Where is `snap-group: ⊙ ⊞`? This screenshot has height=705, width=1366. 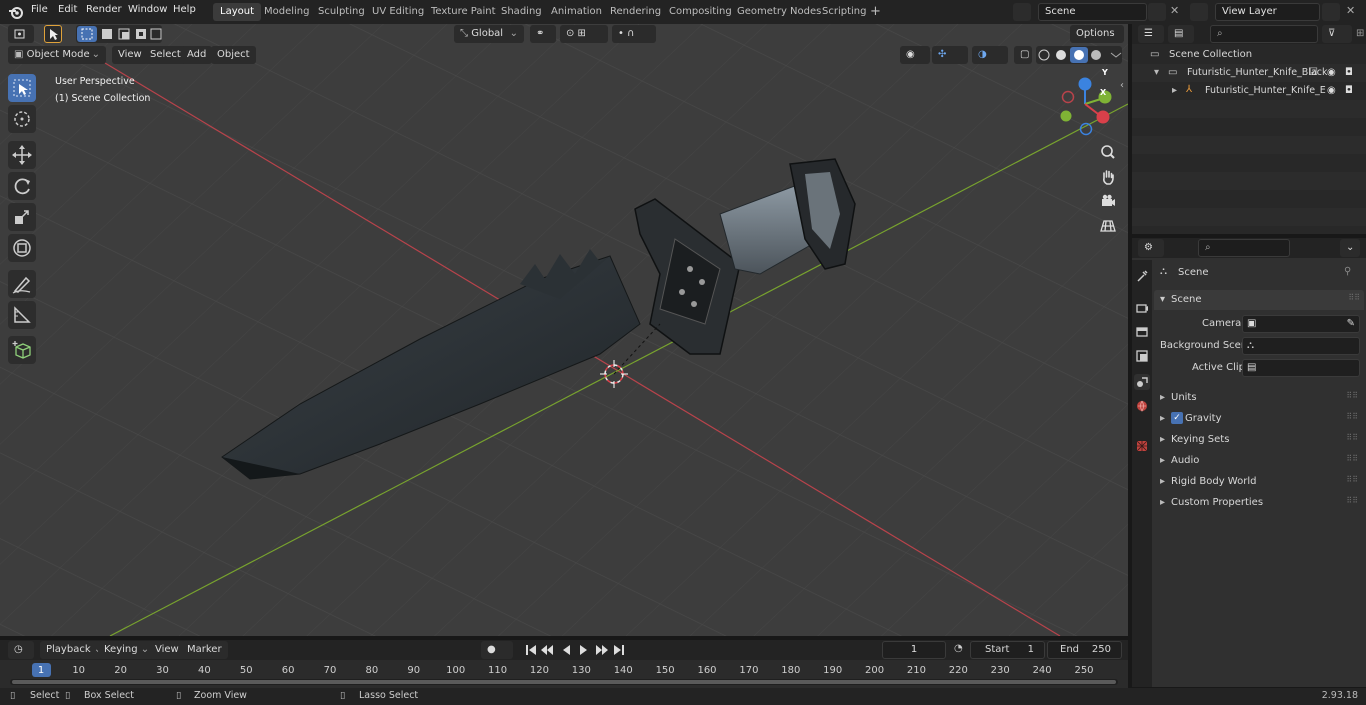 snap-group: ⊙ ⊞ is located at coordinates (584, 34).